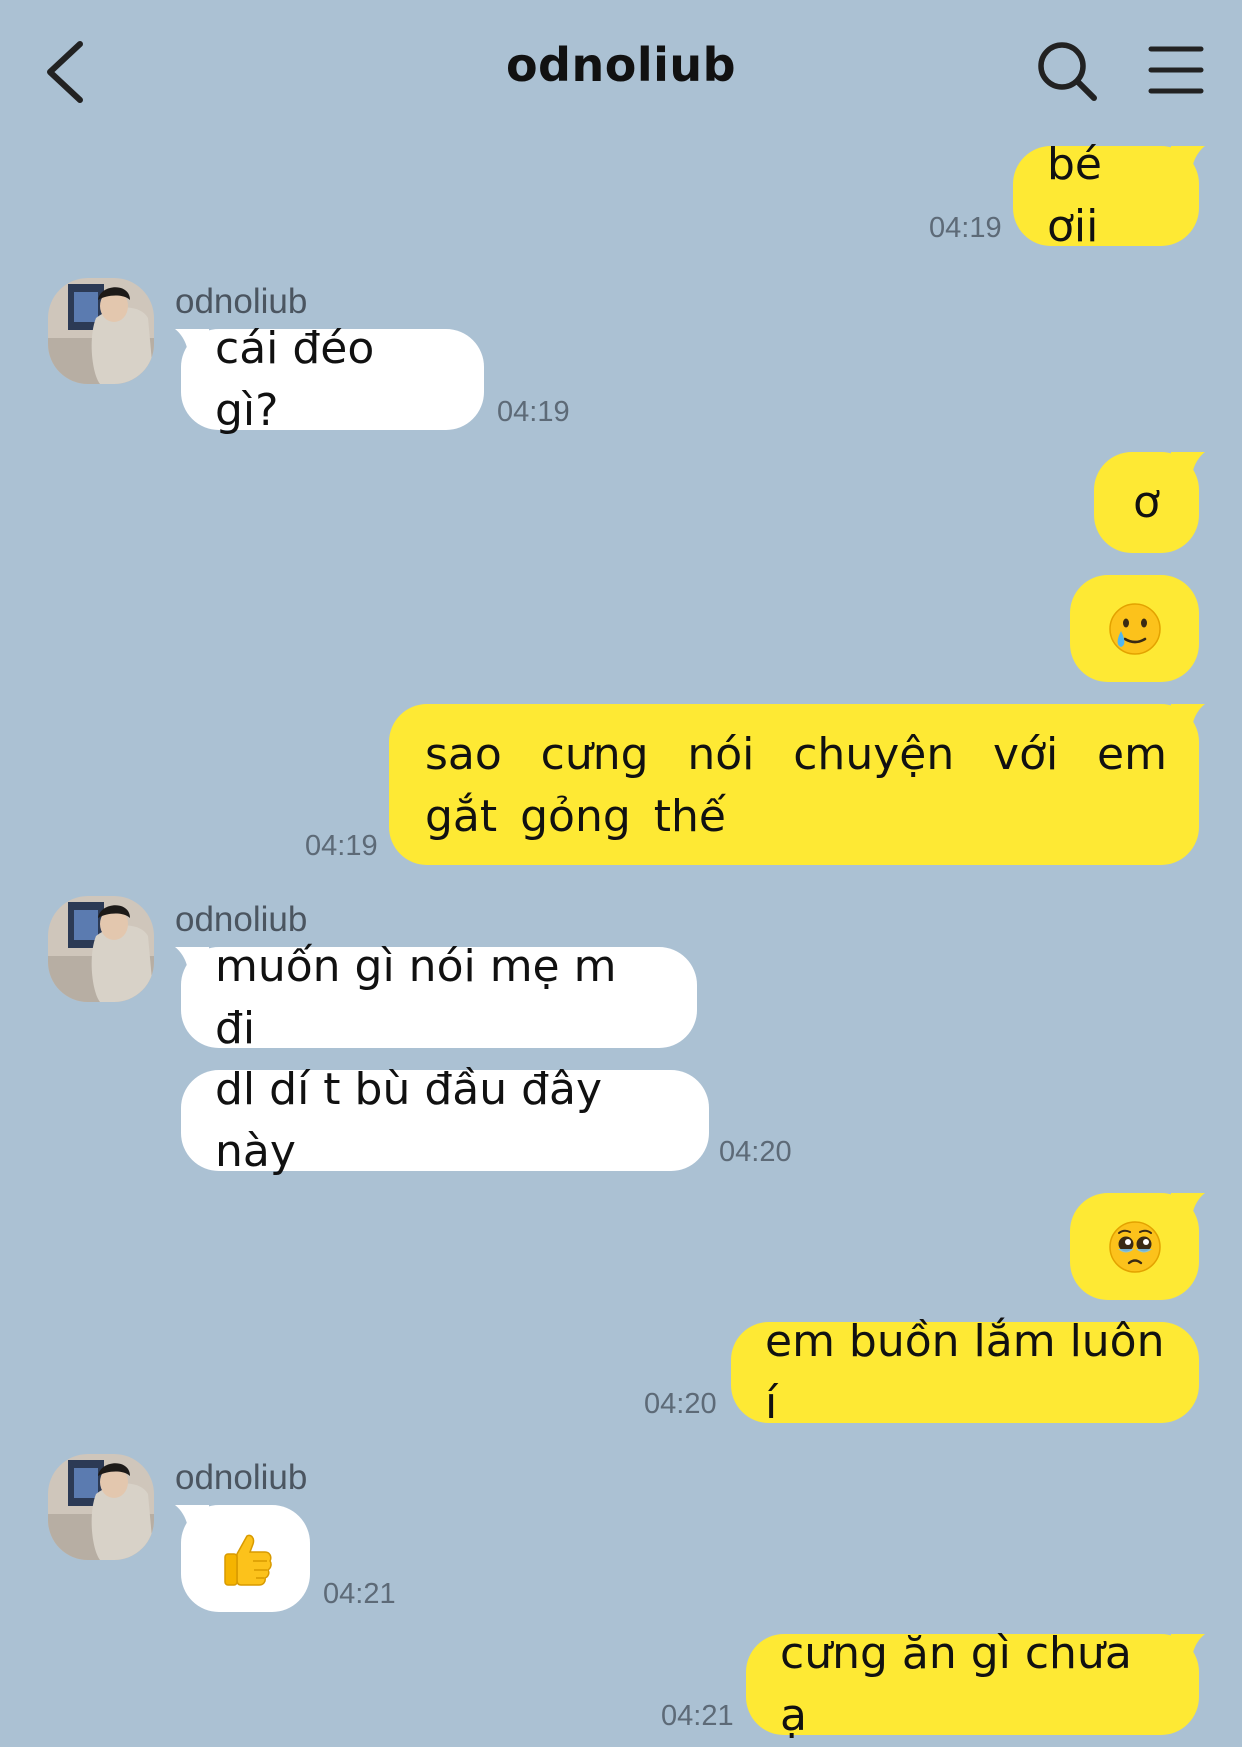  Describe the element at coordinates (295, 379) in the screenshot. I see `message-text: cái đéo gì?` at that location.